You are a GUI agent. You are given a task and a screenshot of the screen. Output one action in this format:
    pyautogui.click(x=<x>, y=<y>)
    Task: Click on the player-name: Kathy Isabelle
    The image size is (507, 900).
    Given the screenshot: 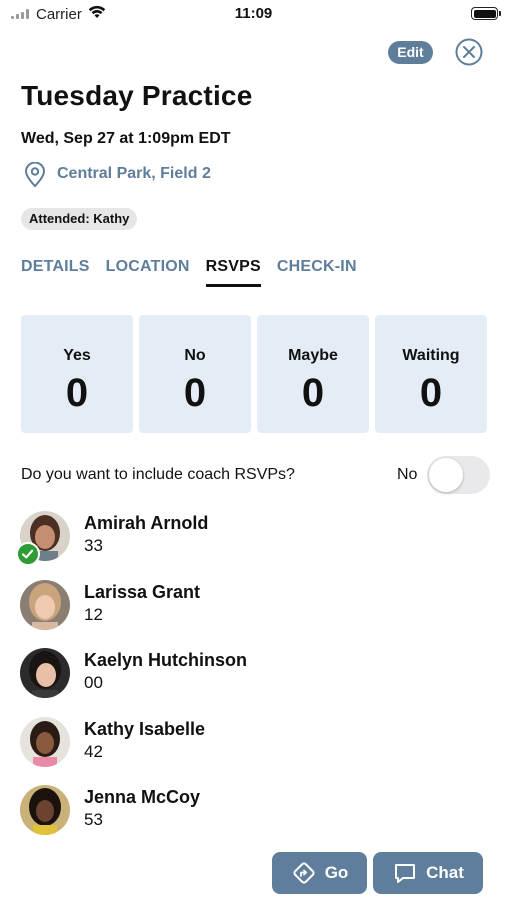 What is the action you would take?
    pyautogui.click(x=145, y=728)
    